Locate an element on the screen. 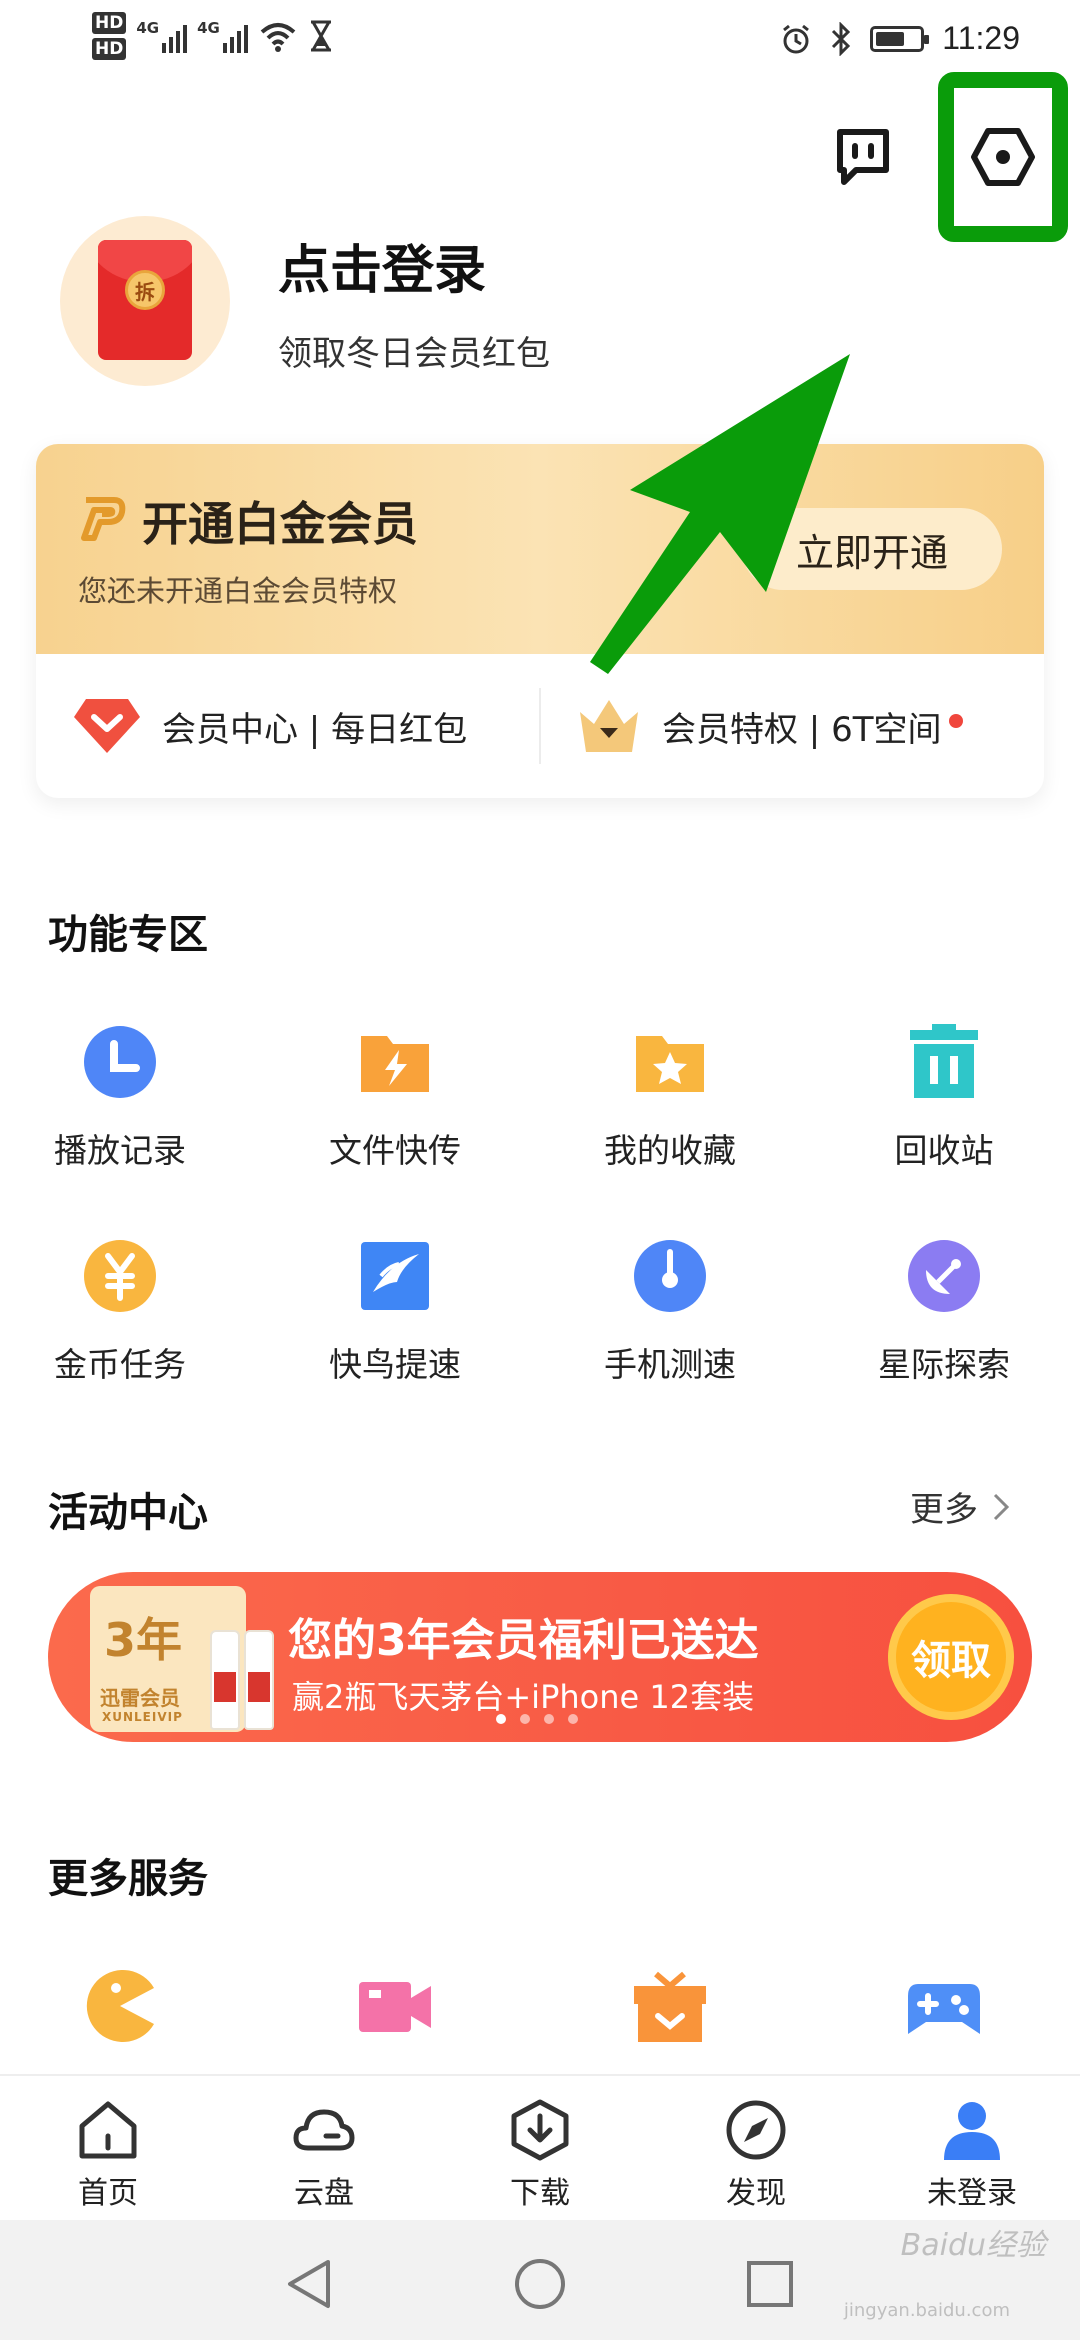  activity-more-link: 更多 is located at coordinates (960, 1506).